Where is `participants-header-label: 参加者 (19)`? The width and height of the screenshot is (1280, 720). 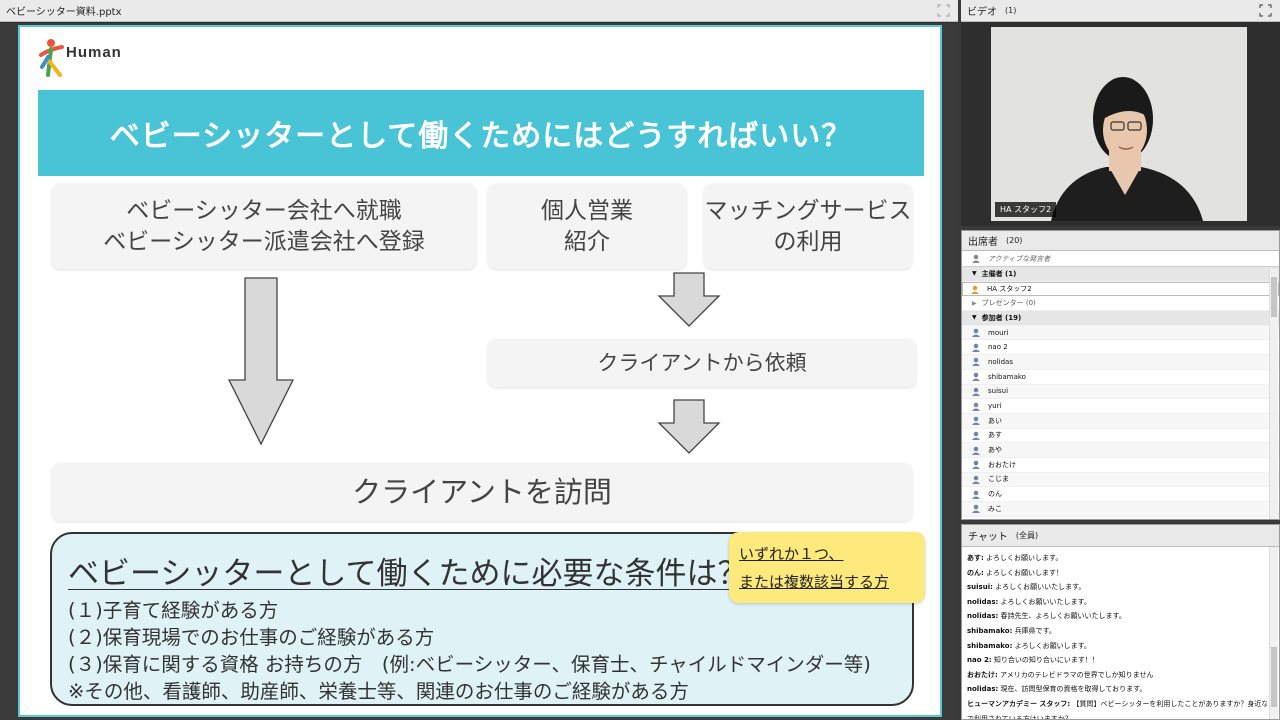
participants-header-label: 参加者 (19) is located at coordinates (1001, 317).